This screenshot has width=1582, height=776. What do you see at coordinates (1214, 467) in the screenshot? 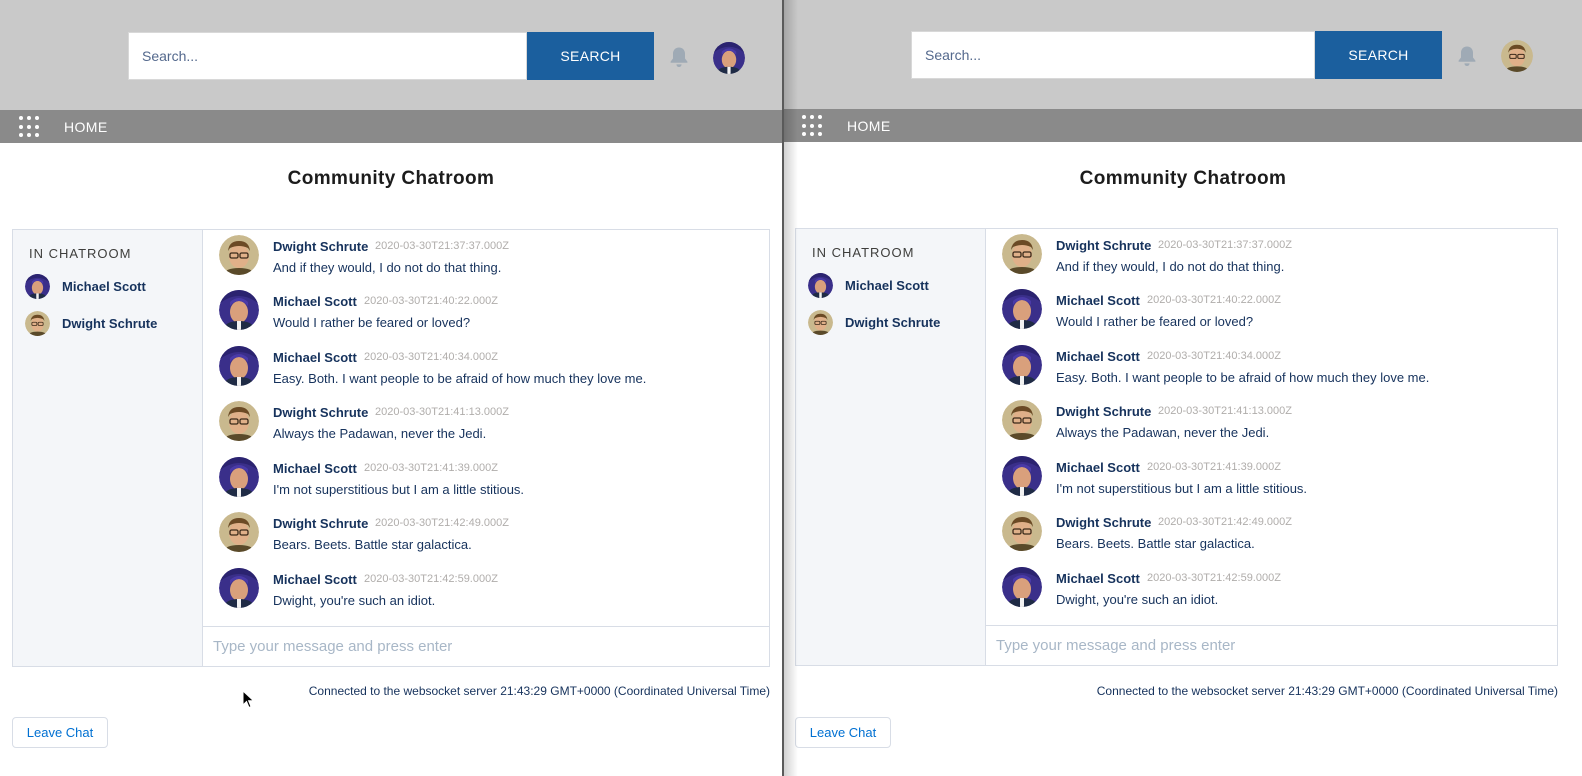
I see `message-timestamp: 2020-03-30T21:41:39.000Z` at bounding box center [1214, 467].